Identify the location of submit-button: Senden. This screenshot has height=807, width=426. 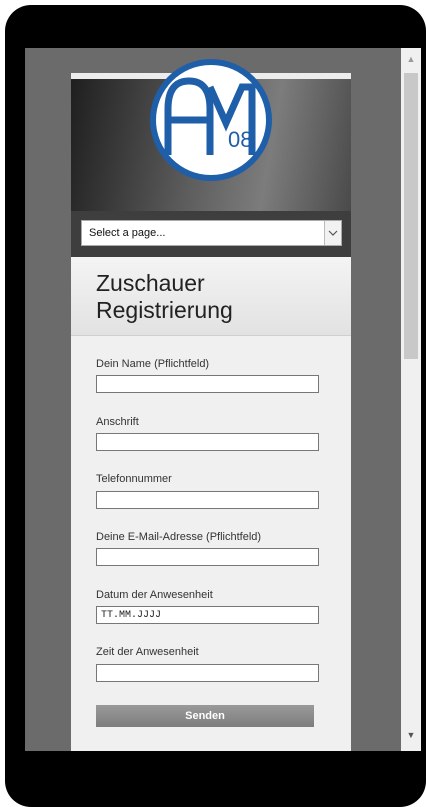
(205, 716).